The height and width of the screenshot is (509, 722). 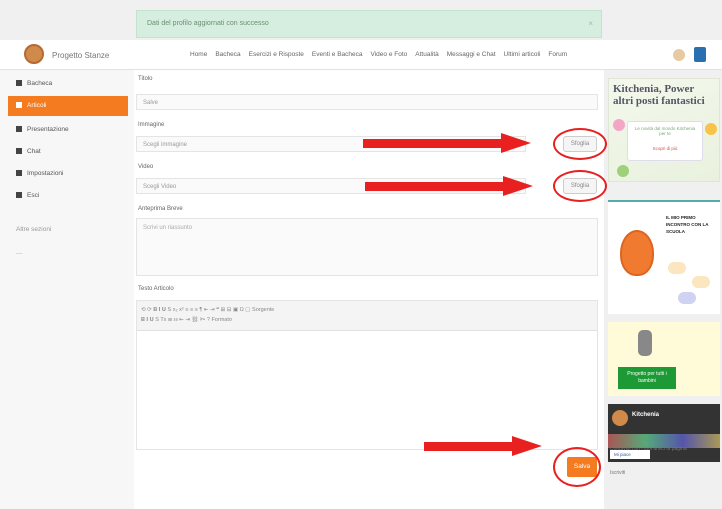 I want to click on ad-cta-button: Progetto per tutti i bambini, so click(x=647, y=378).